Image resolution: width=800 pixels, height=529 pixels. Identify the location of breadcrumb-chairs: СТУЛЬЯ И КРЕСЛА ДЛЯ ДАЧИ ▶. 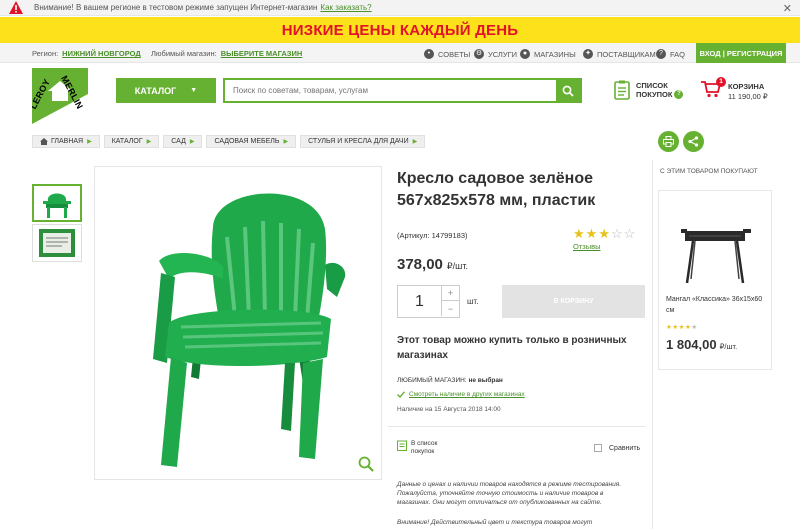
(363, 141).